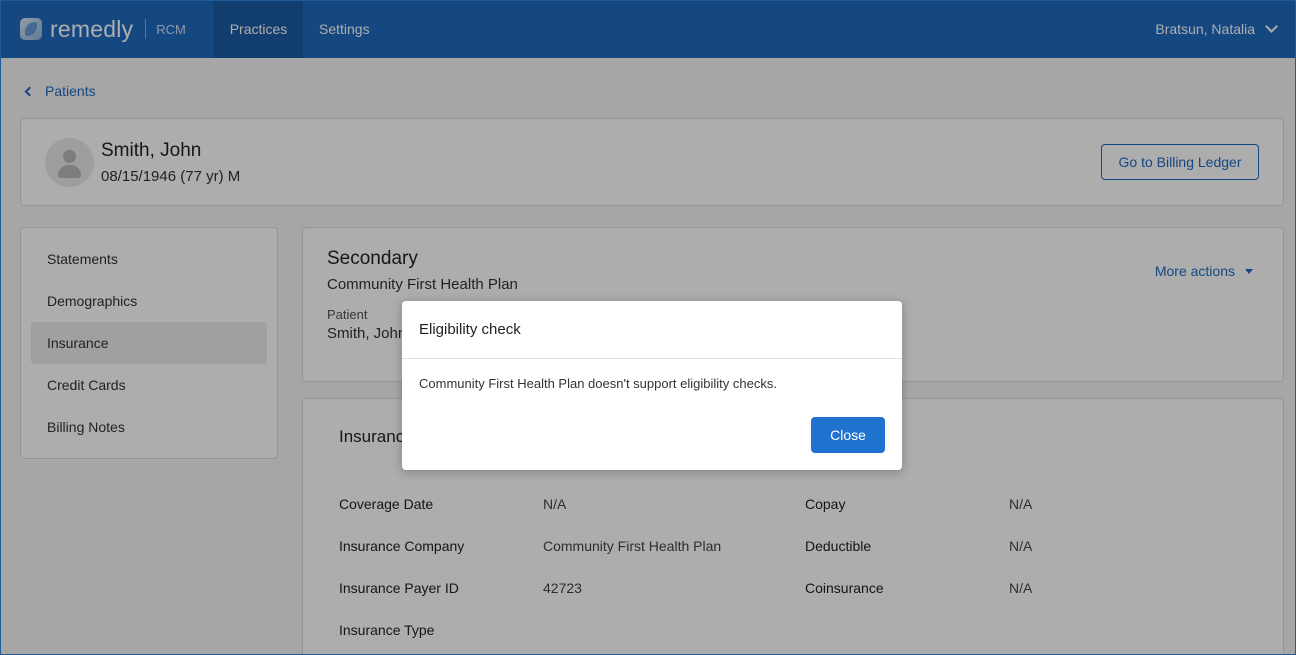 The image size is (1296, 655). I want to click on modal-title: Eligibility check, so click(470, 329).